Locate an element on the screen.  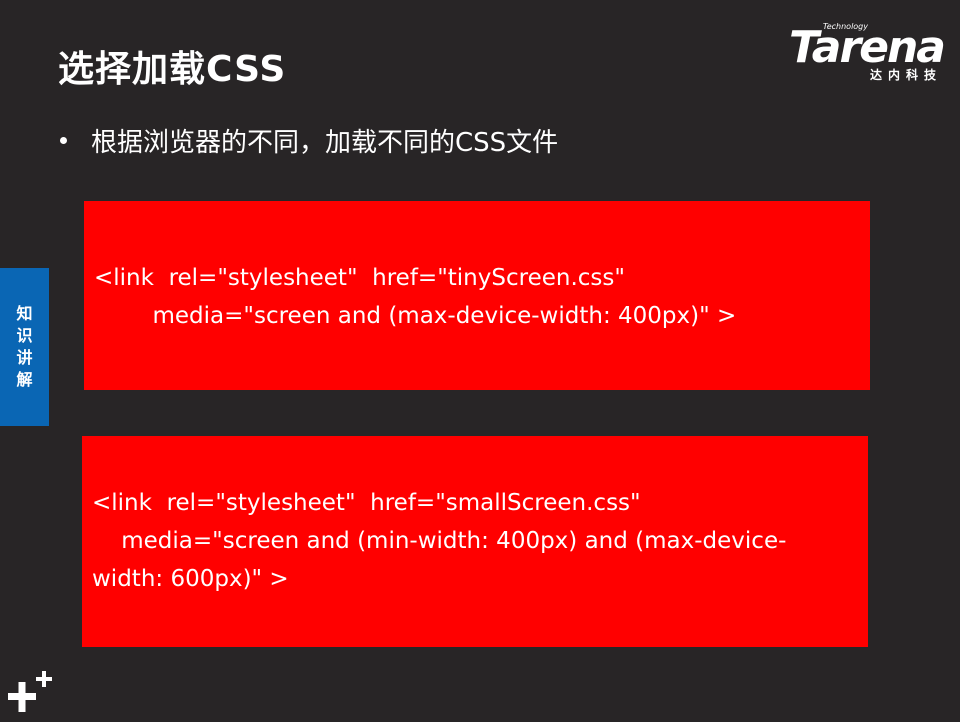
code-line: width: 600px)" > is located at coordinates (190, 579).